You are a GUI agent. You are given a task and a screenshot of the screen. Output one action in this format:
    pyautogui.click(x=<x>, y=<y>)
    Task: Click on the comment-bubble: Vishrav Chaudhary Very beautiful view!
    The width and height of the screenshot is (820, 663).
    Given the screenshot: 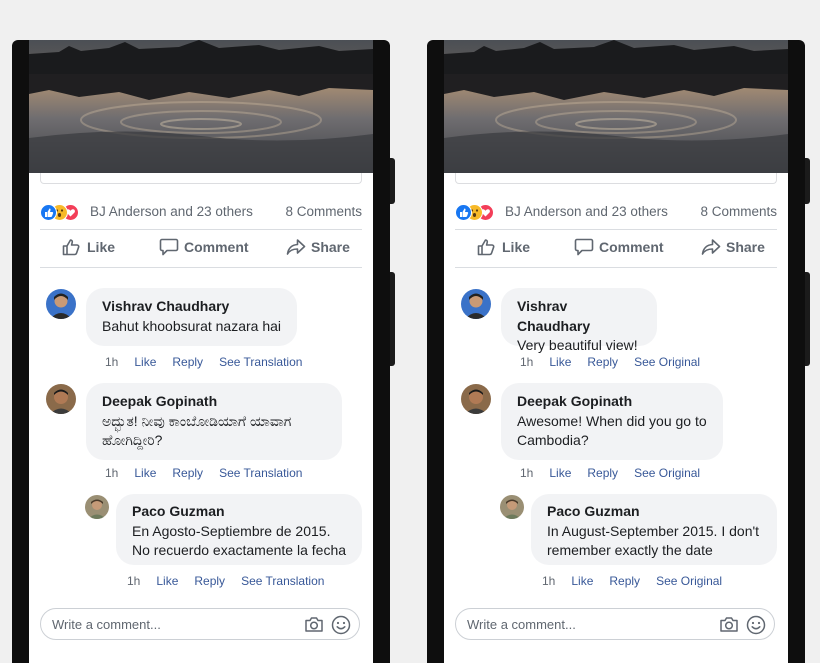 What is the action you would take?
    pyautogui.click(x=579, y=320)
    